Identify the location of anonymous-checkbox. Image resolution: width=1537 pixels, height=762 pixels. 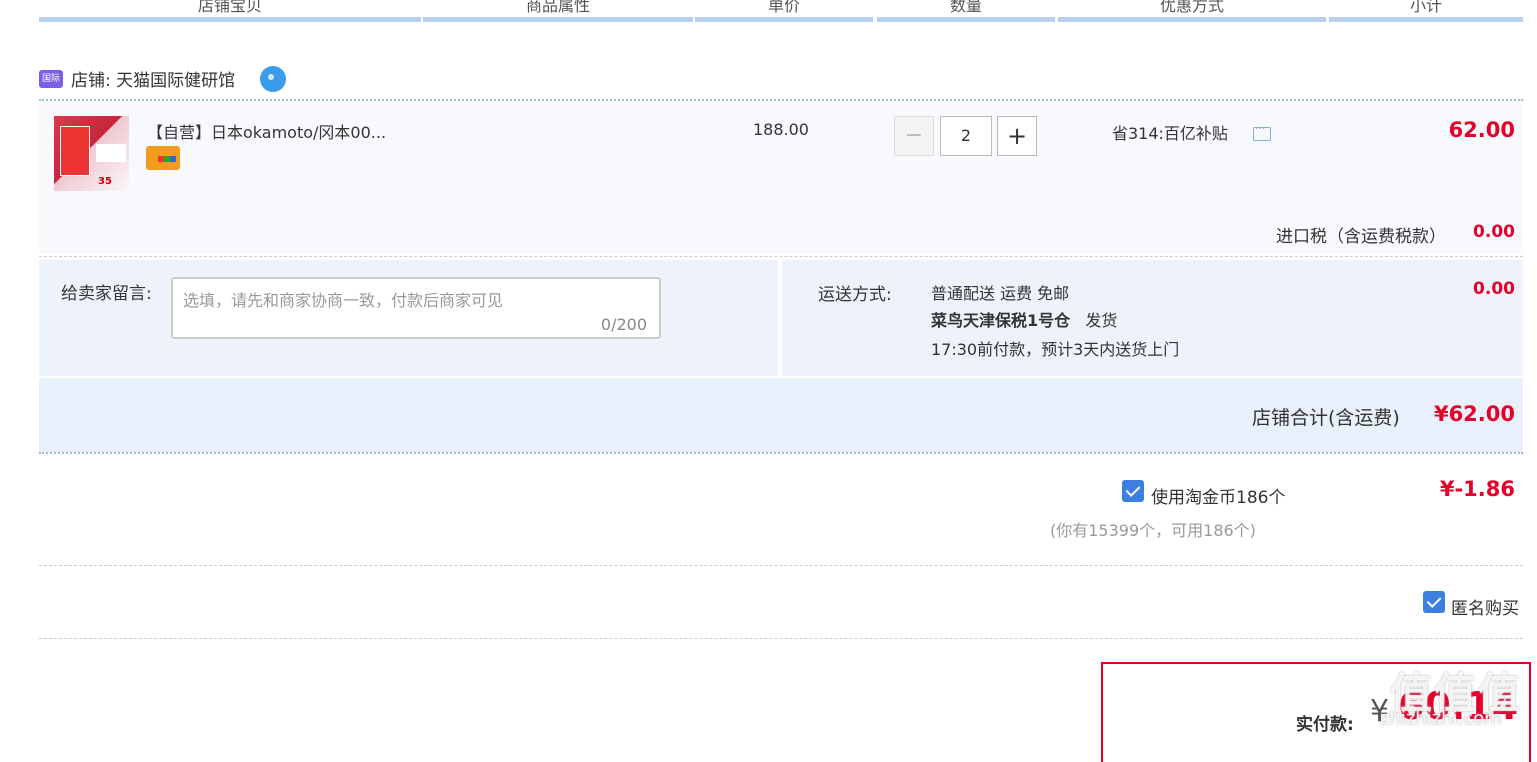
(1434, 602).